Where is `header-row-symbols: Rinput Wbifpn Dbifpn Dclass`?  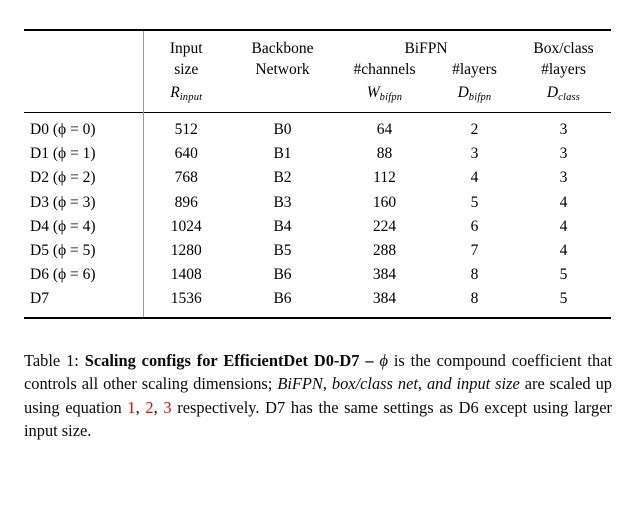 header-row-symbols: Rinput Wbifpn Dbifpn Dclass is located at coordinates (317, 96).